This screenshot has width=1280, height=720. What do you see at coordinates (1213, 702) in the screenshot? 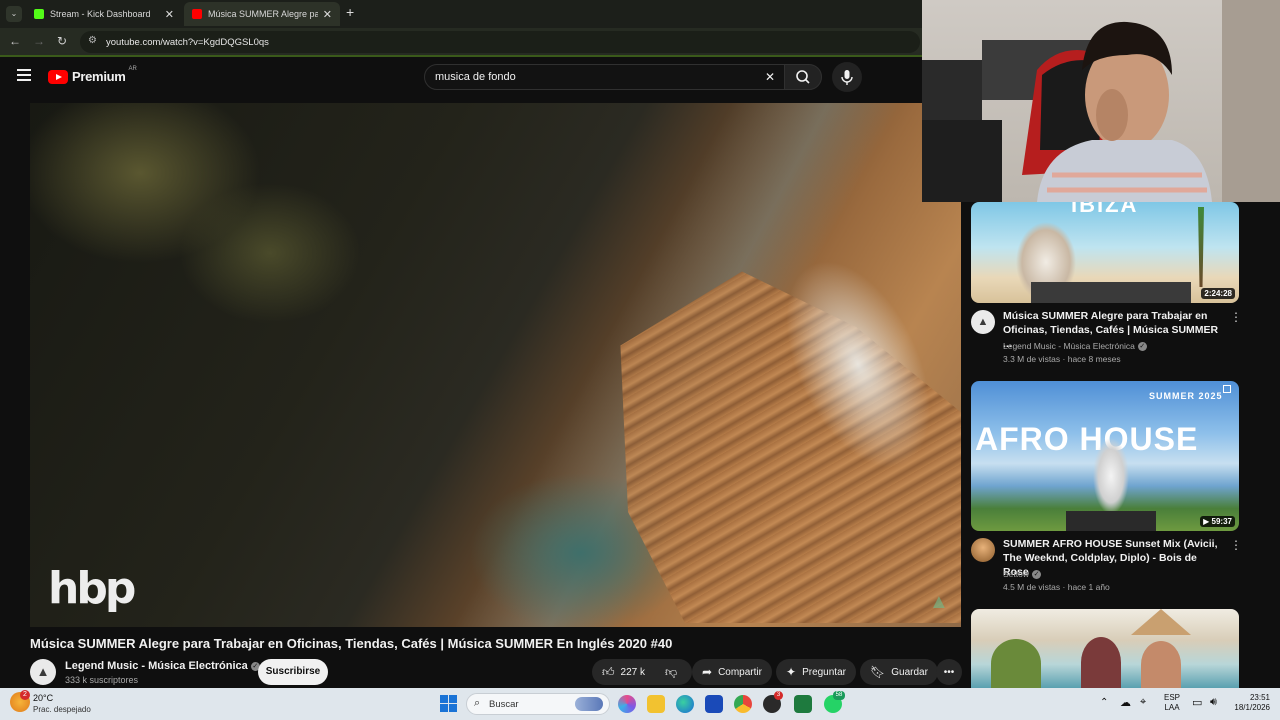
I see `volume-icon: 🔊︎` at bounding box center [1213, 702].